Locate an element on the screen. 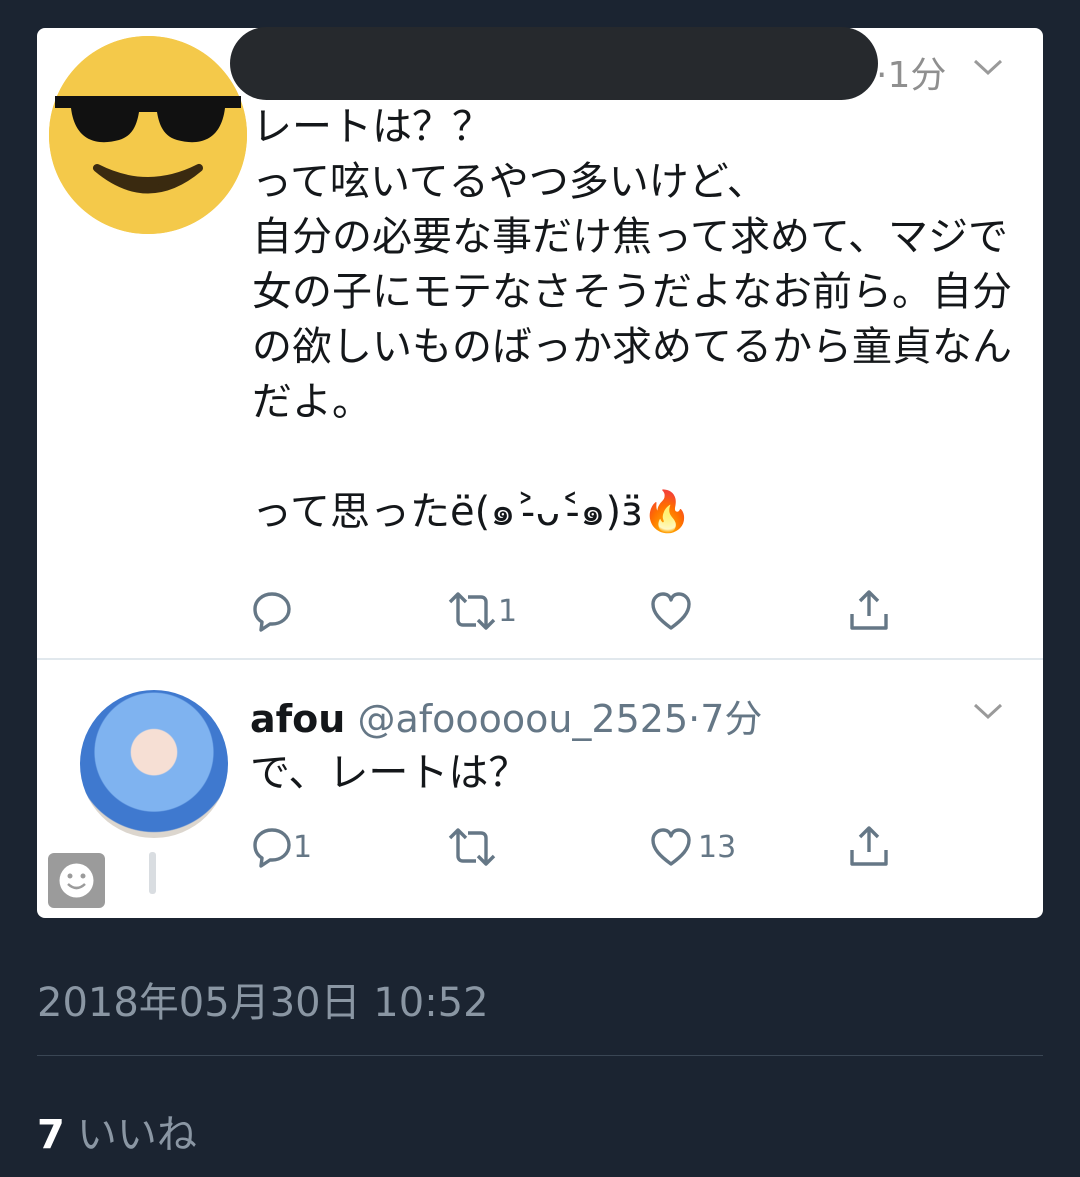 This screenshot has width=1080, height=1177. retweet-button is located at coordinates (472, 847).